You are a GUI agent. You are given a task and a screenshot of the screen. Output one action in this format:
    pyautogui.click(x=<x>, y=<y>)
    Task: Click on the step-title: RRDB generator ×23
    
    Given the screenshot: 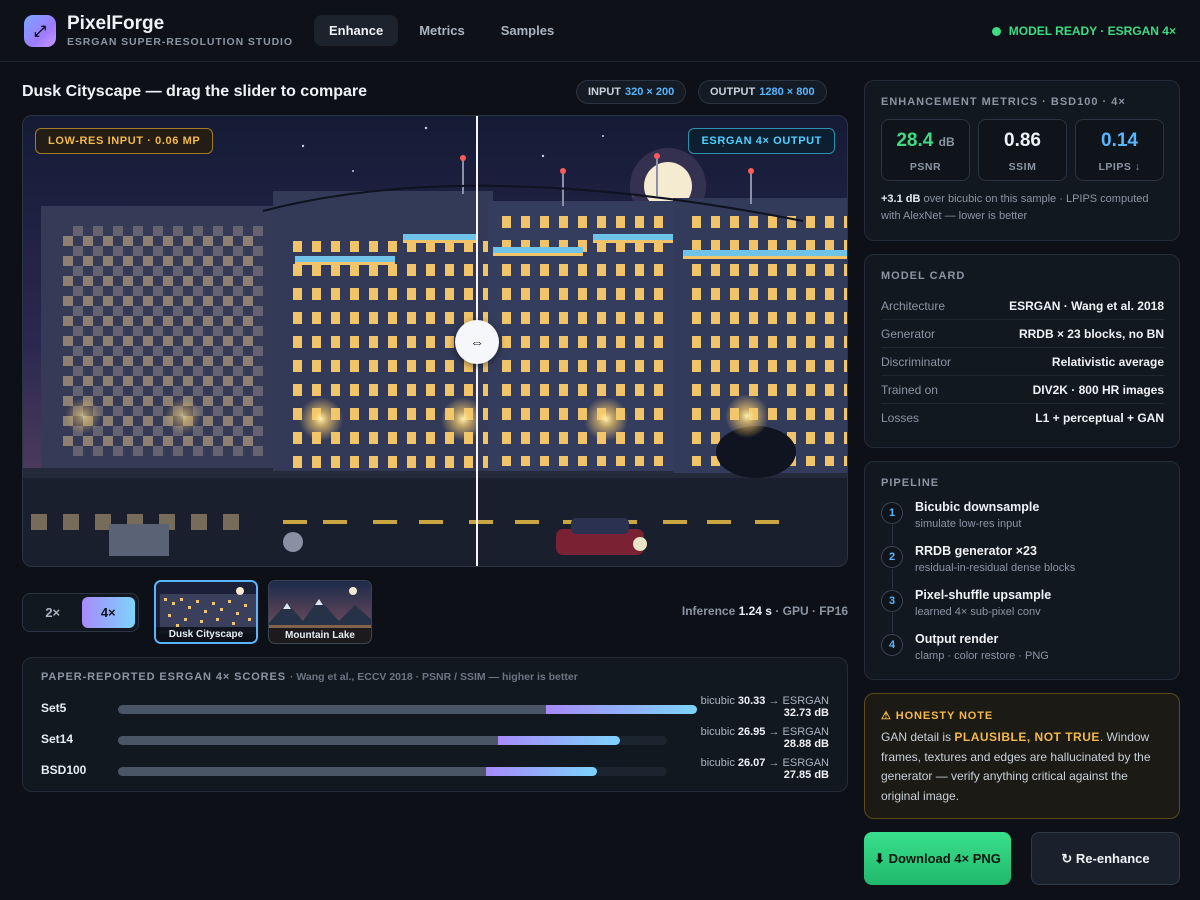 What is the action you would take?
    pyautogui.click(x=976, y=551)
    